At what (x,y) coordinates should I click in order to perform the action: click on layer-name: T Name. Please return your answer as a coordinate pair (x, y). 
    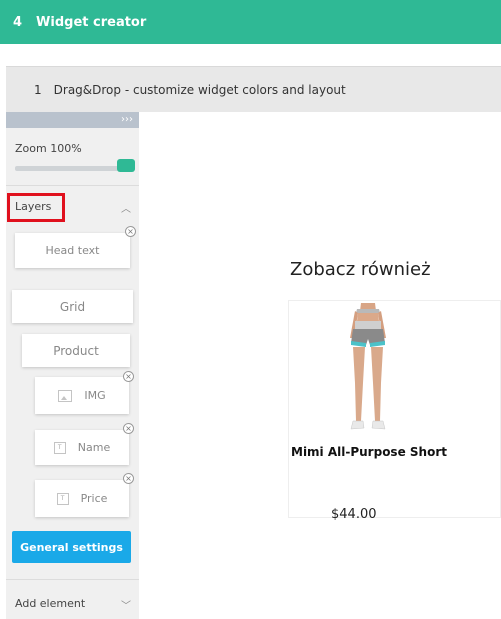
    Looking at the image, I should click on (82, 447).